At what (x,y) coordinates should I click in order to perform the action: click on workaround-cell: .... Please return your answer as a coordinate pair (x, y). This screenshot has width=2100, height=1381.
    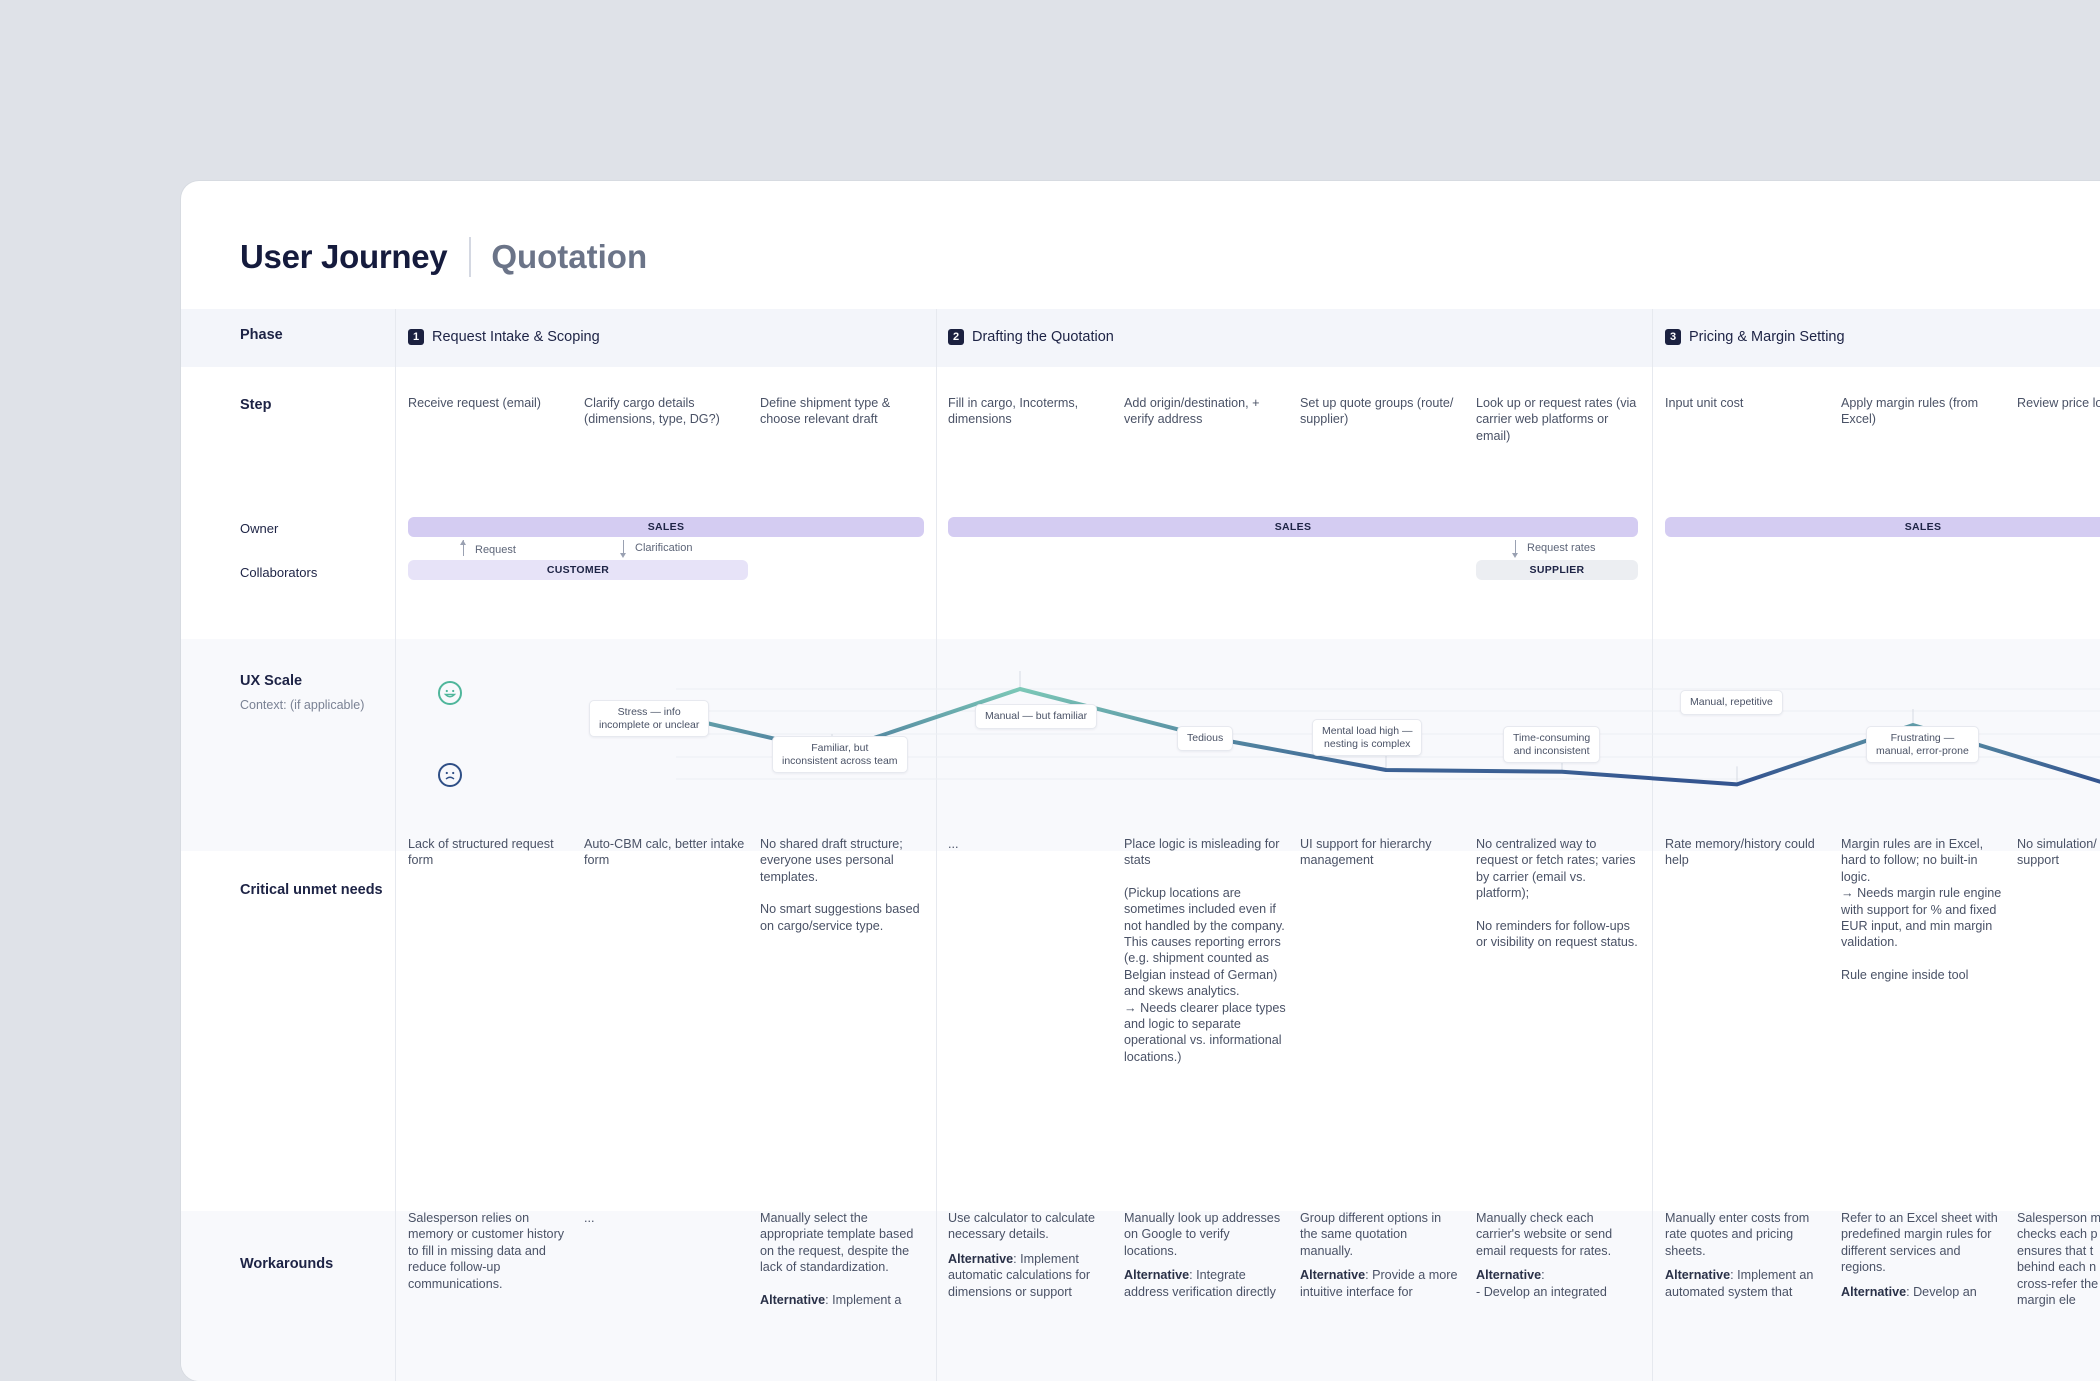
    Looking at the image, I should click on (665, 1226).